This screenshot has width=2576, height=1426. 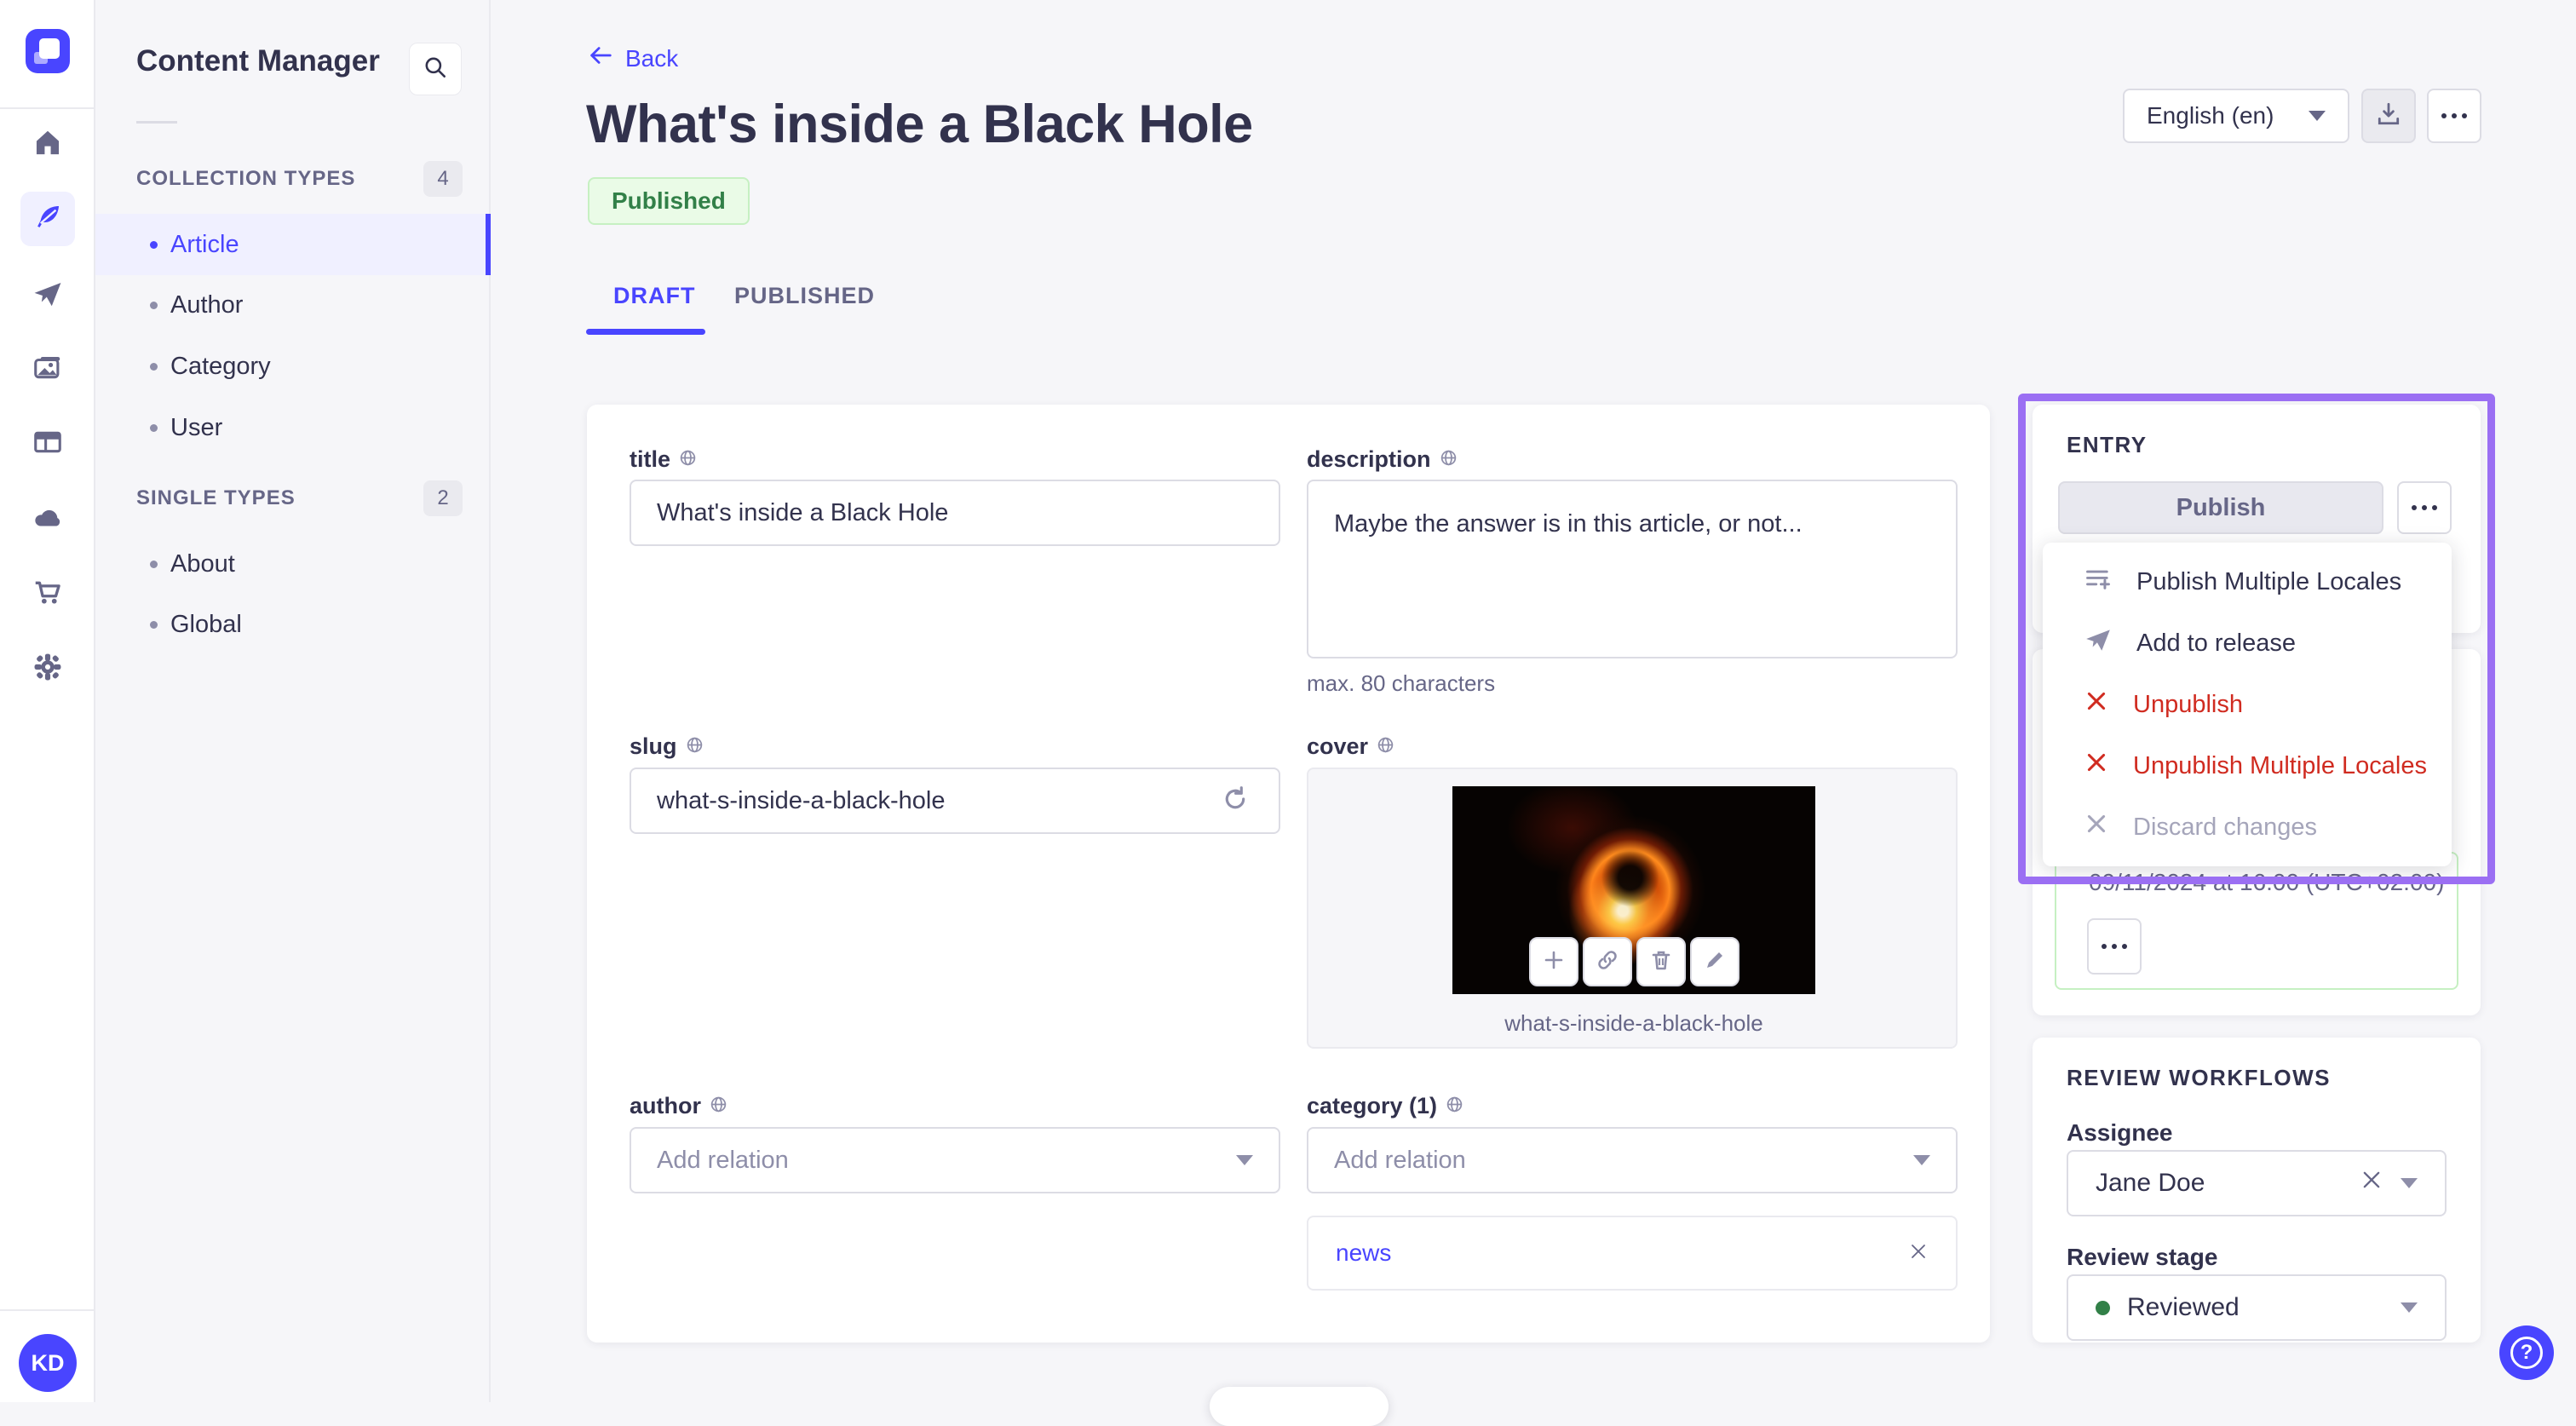 What do you see at coordinates (1402, 683) in the screenshot?
I see `description-hint: max. 80 characters` at bounding box center [1402, 683].